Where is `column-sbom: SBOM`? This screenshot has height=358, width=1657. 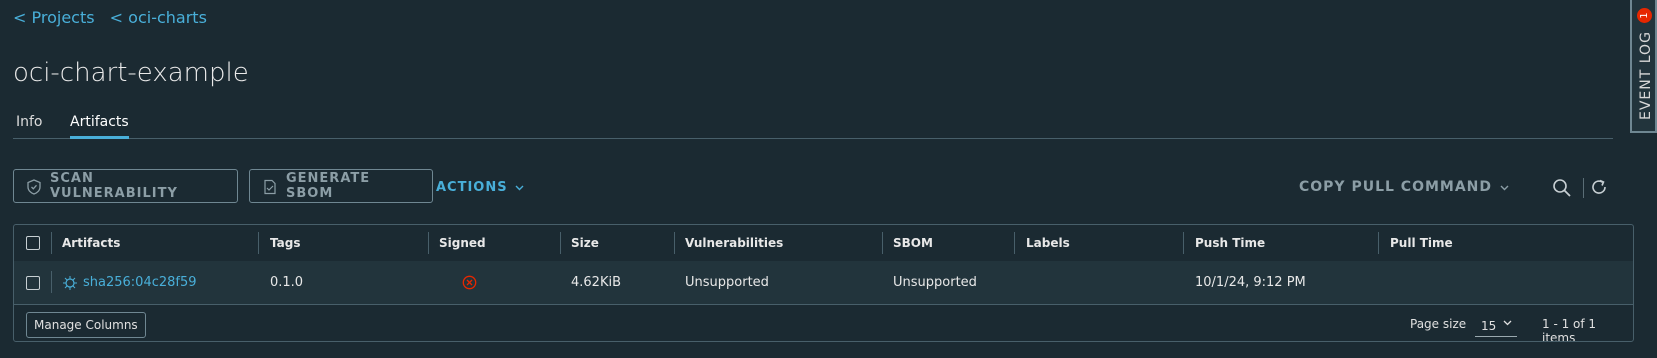
column-sbom: SBOM is located at coordinates (913, 243).